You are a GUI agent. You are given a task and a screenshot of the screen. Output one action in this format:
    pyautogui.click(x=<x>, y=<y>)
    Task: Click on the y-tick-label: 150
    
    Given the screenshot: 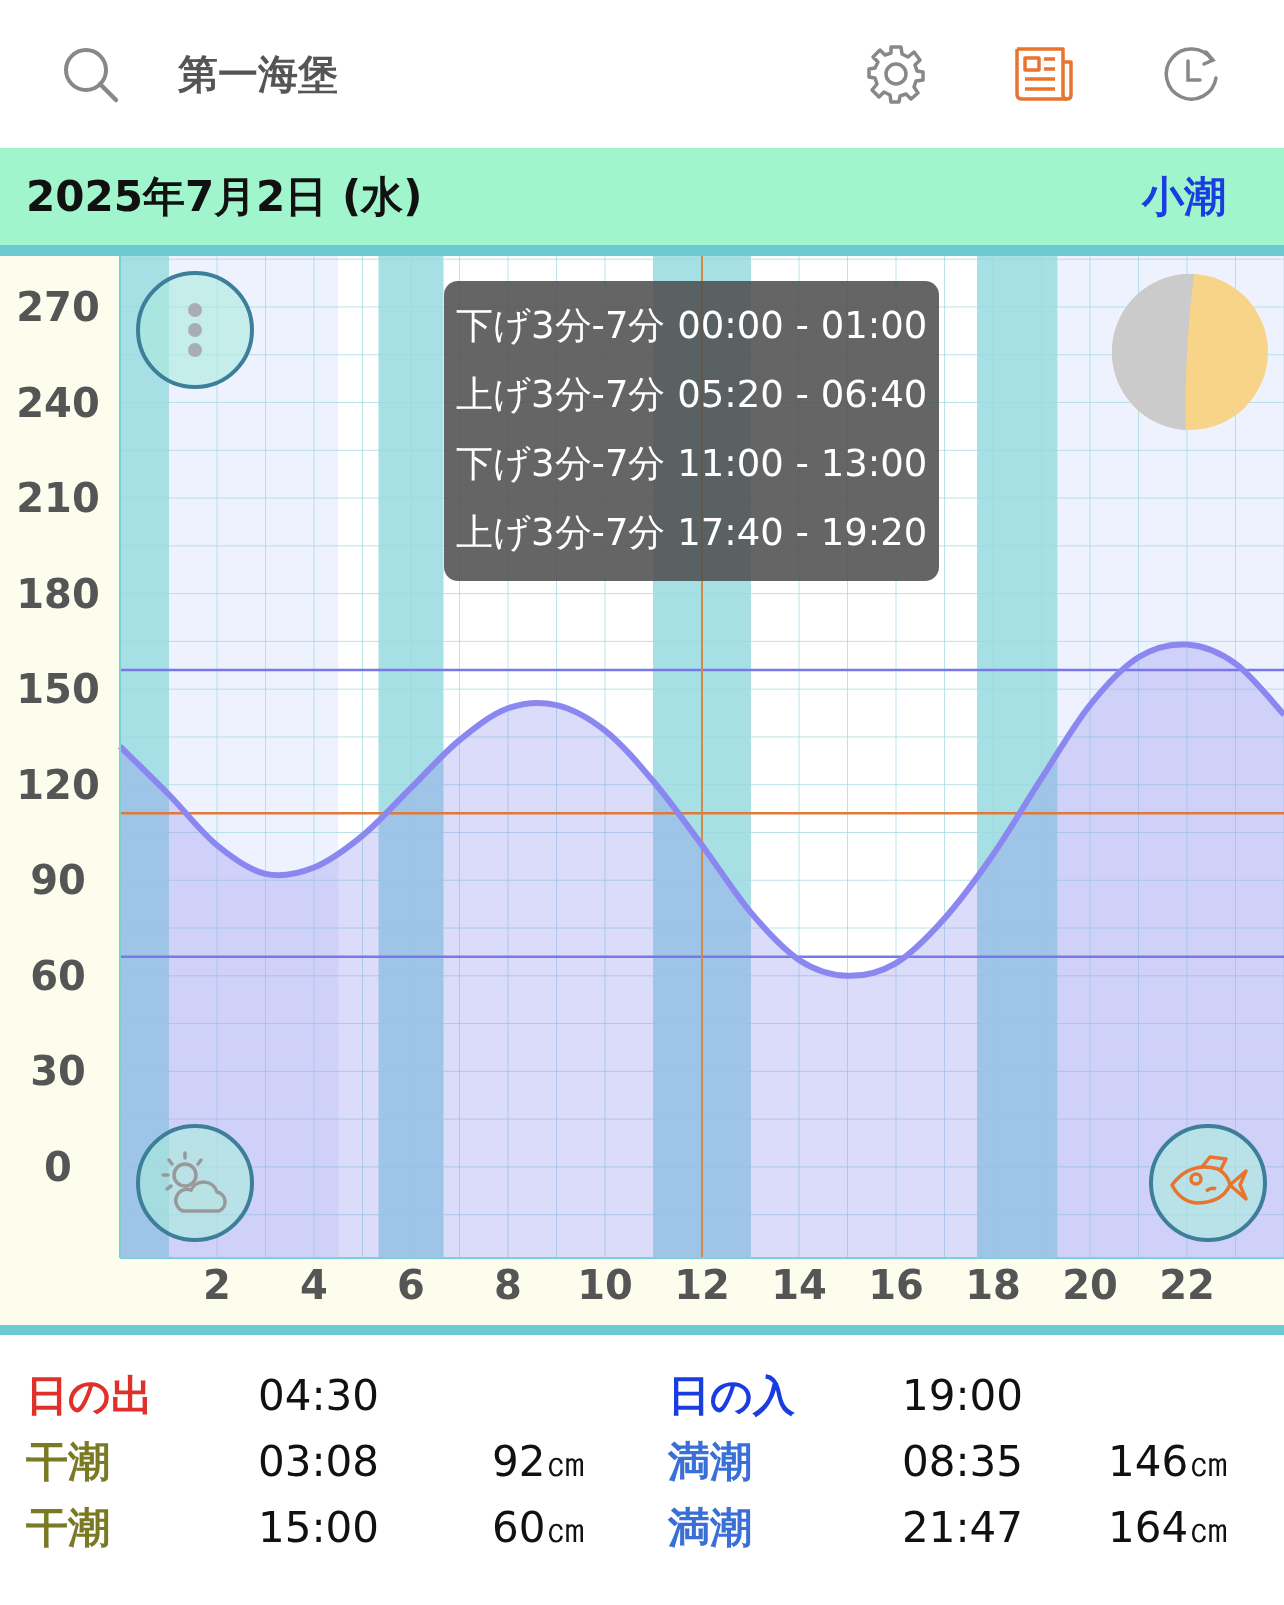 What is the action you would take?
    pyautogui.click(x=58, y=689)
    